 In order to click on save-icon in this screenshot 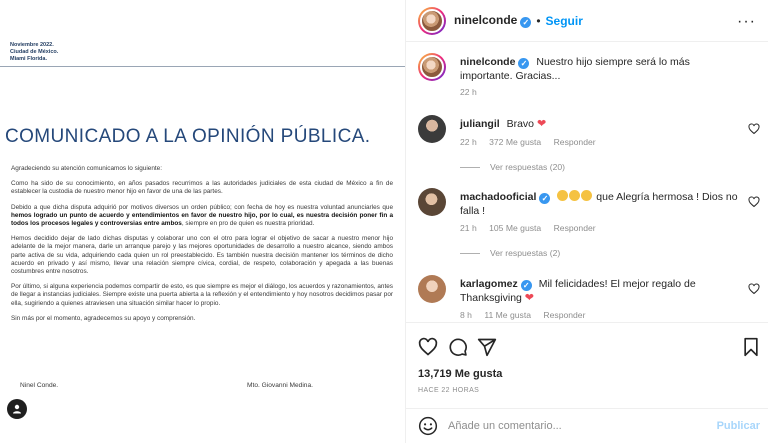, I will do `click(751, 347)`.